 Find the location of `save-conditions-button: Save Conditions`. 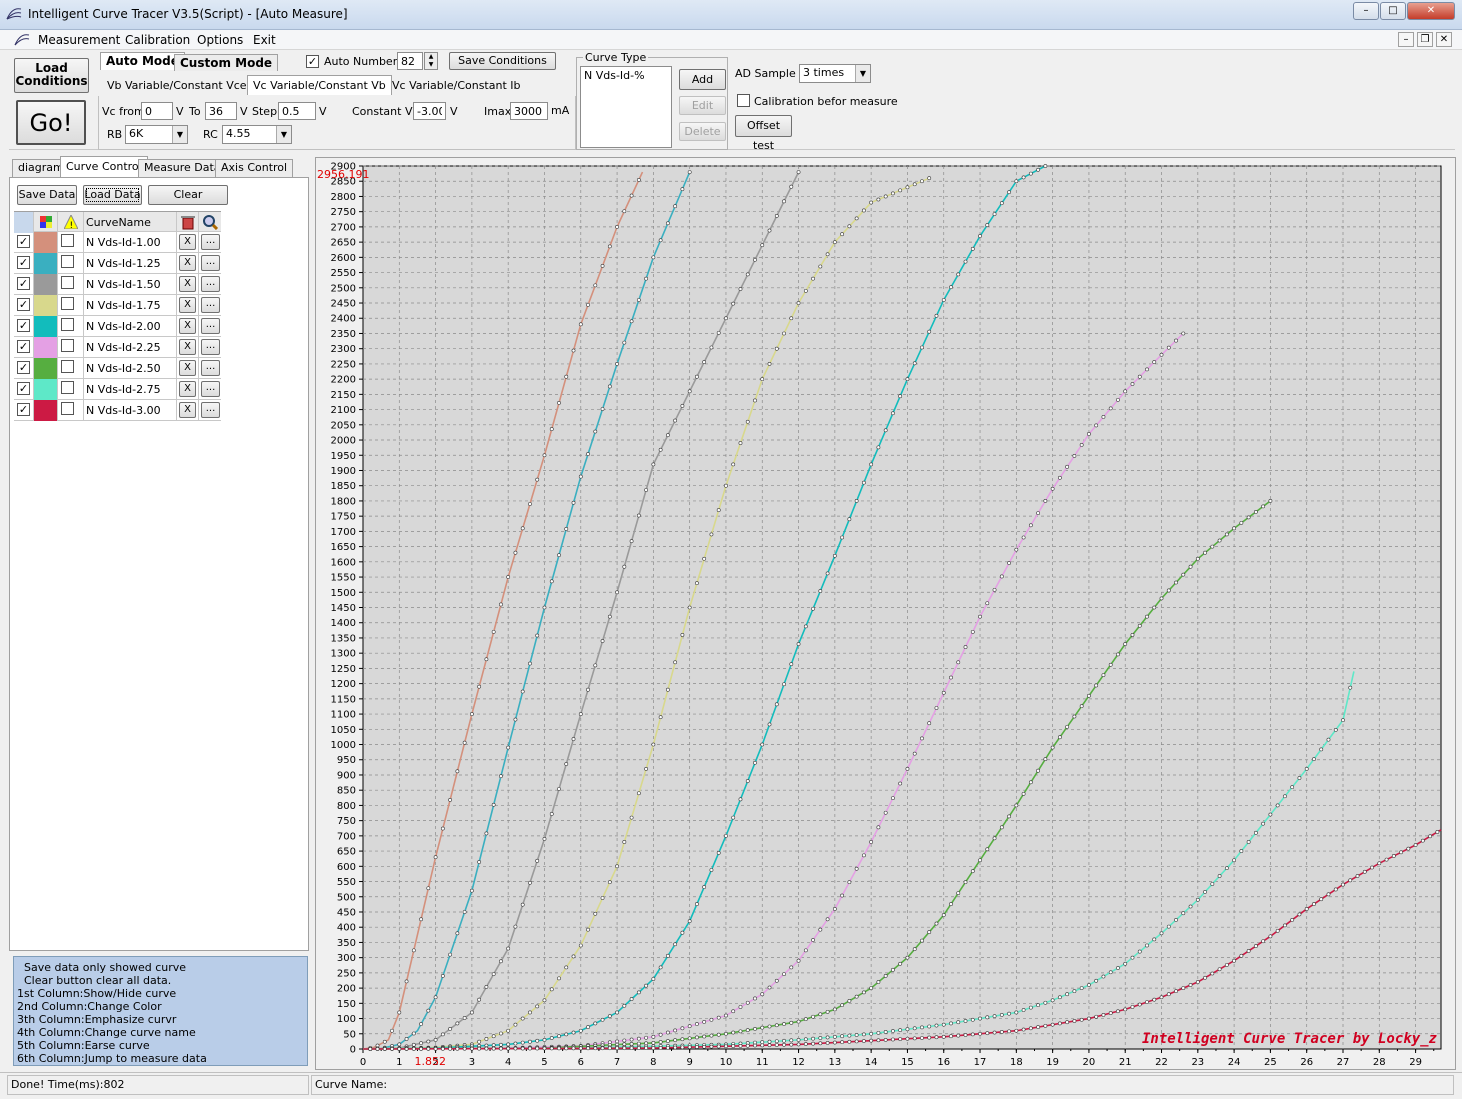

save-conditions-button: Save Conditions is located at coordinates (502, 61).